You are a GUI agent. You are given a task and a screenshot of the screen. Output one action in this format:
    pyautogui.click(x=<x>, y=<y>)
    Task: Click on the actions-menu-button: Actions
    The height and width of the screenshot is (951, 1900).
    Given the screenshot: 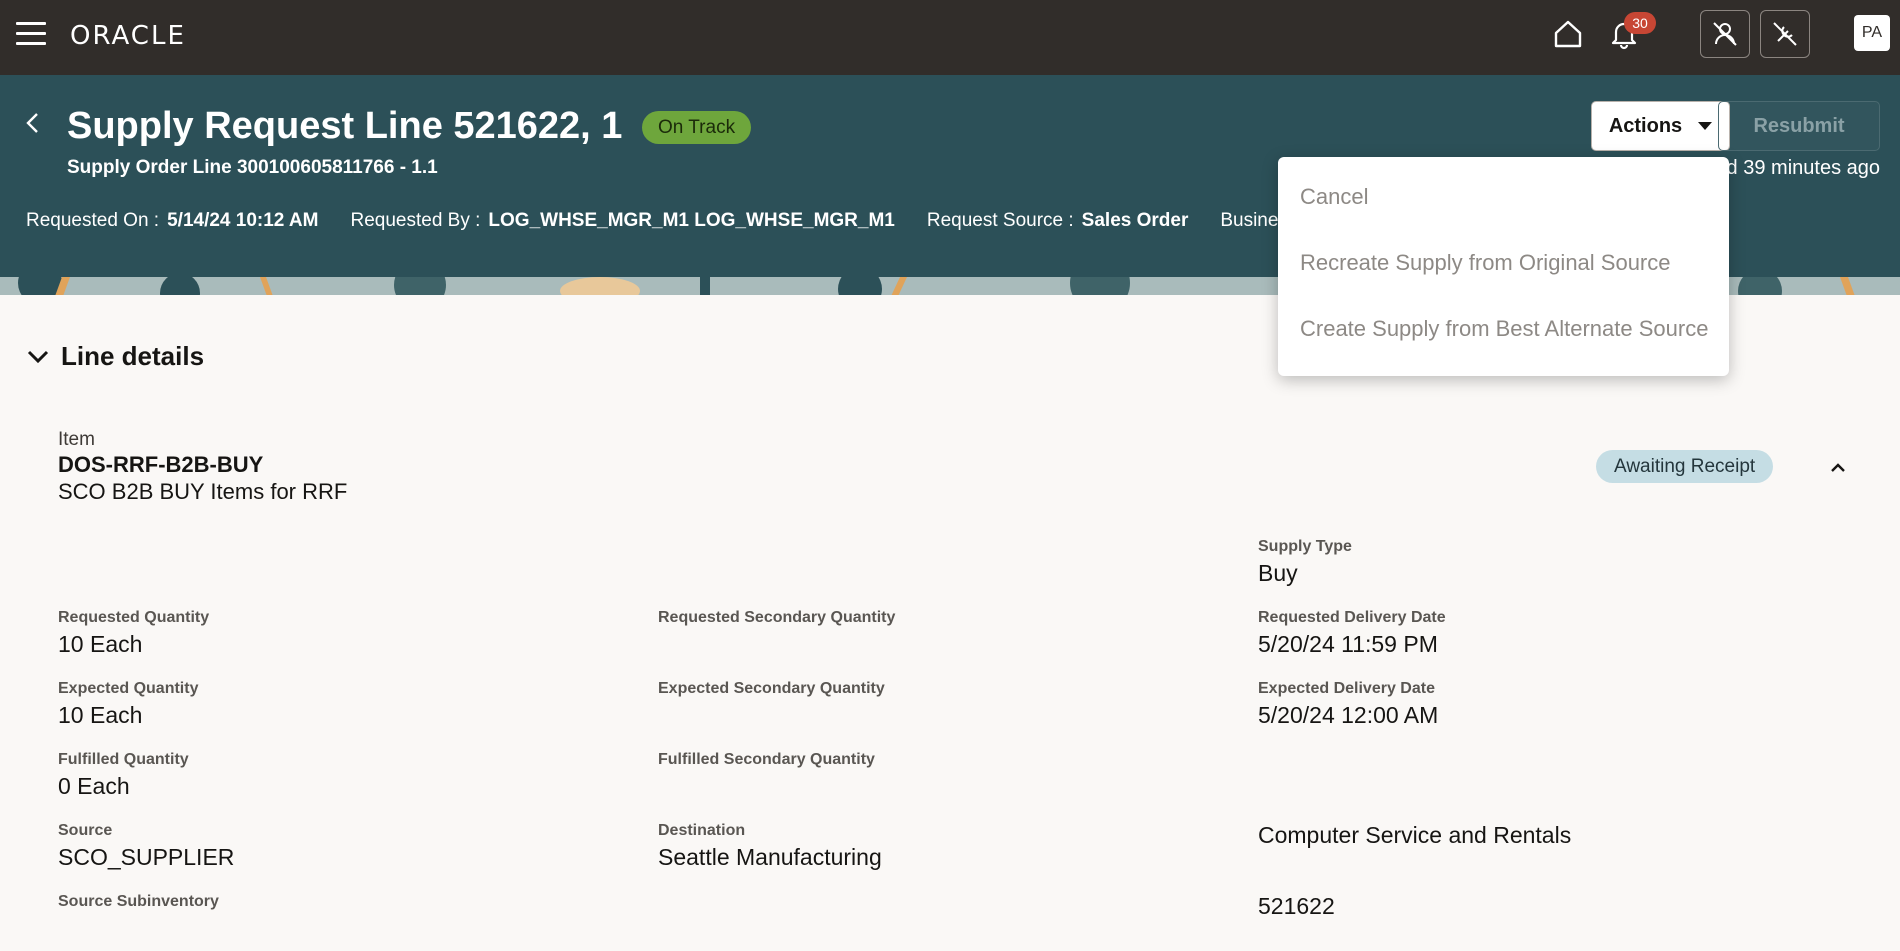 What is the action you would take?
    pyautogui.click(x=1660, y=126)
    